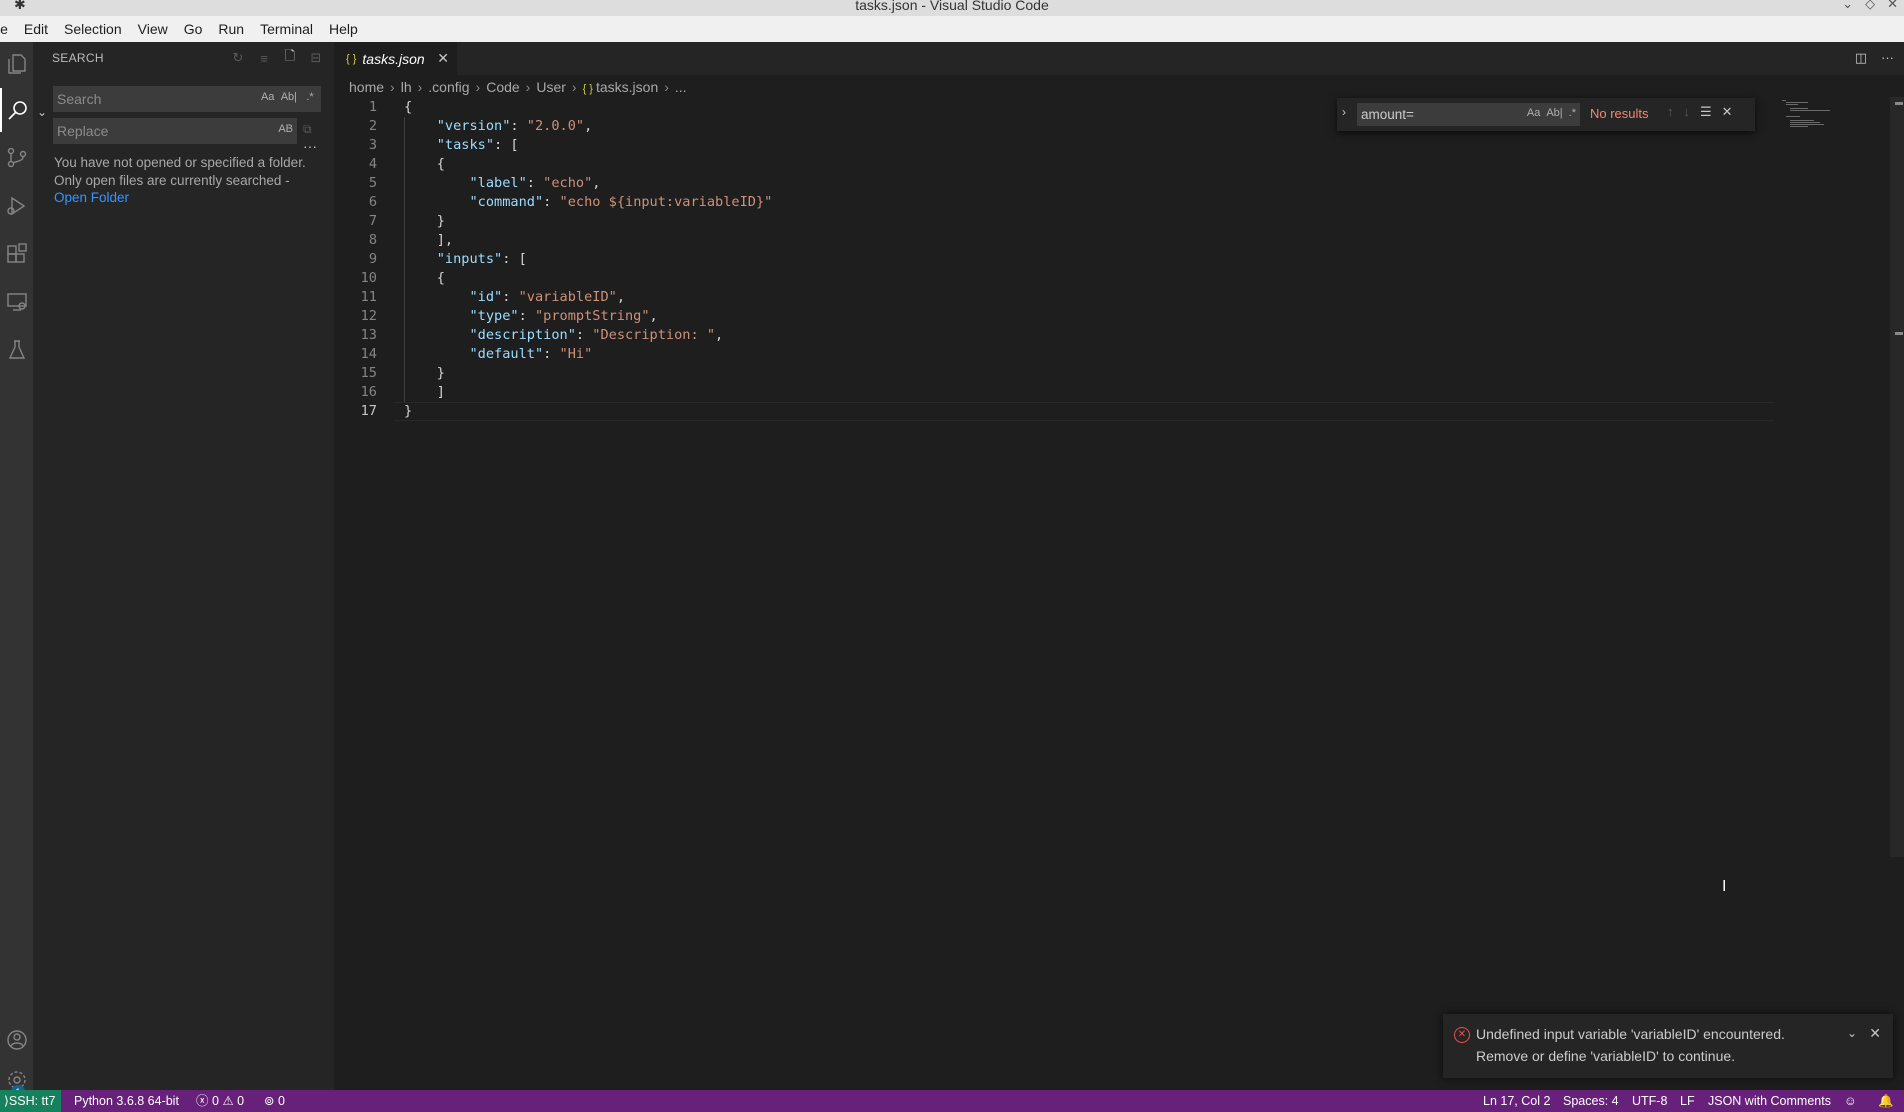 Image resolution: width=1904 pixels, height=1112 pixels. What do you see at coordinates (406, 87) in the screenshot?
I see `breadcrumb-lh: lh` at bounding box center [406, 87].